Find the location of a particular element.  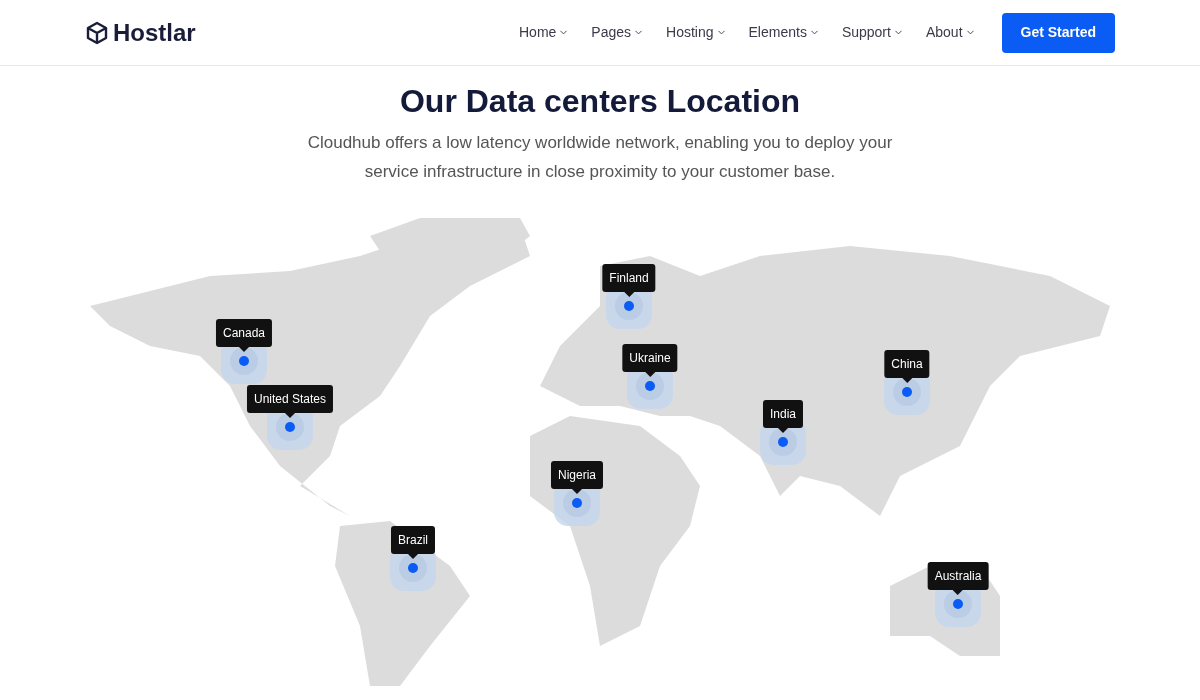

nav-link: Support is located at coordinates (872, 32).